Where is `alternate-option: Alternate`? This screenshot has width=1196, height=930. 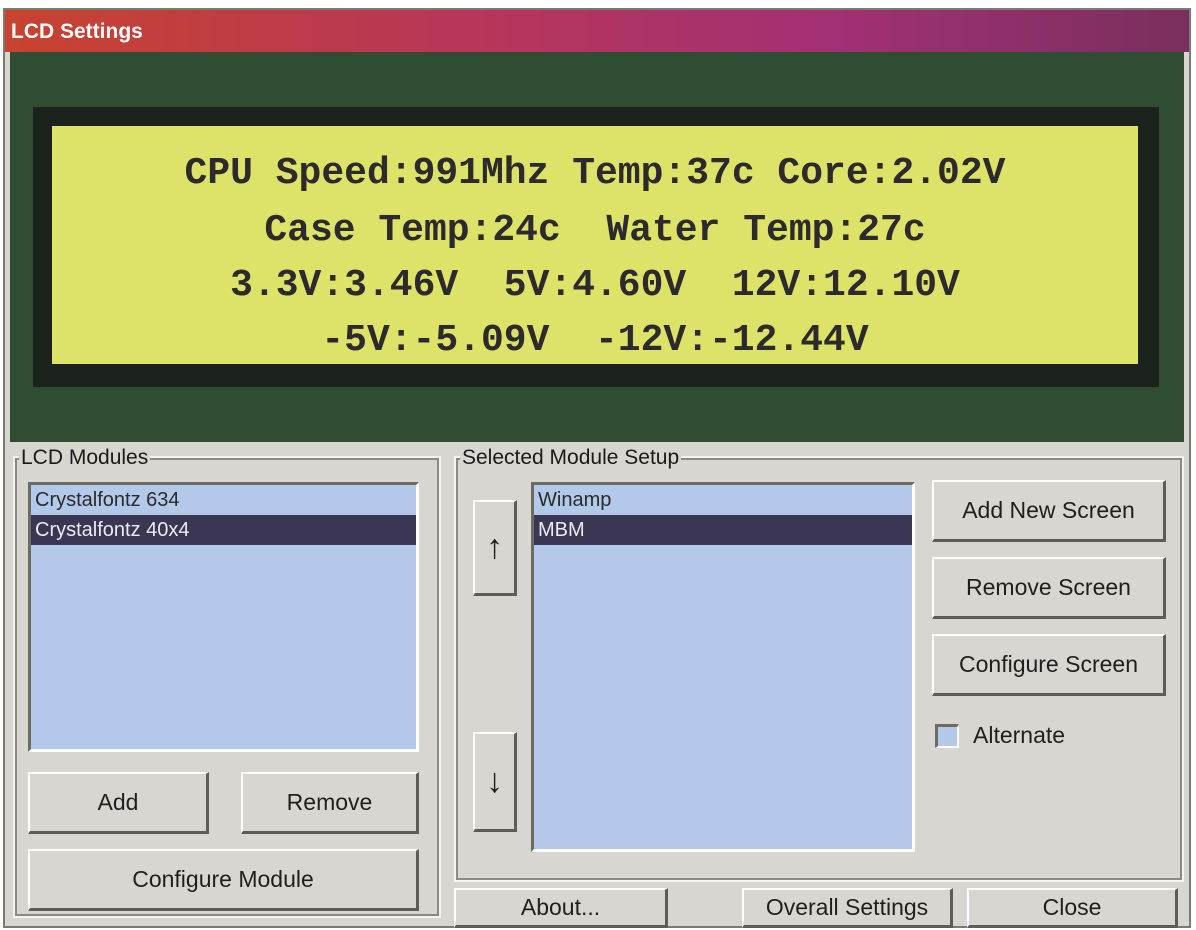 alternate-option: Alternate is located at coordinates (1000, 735).